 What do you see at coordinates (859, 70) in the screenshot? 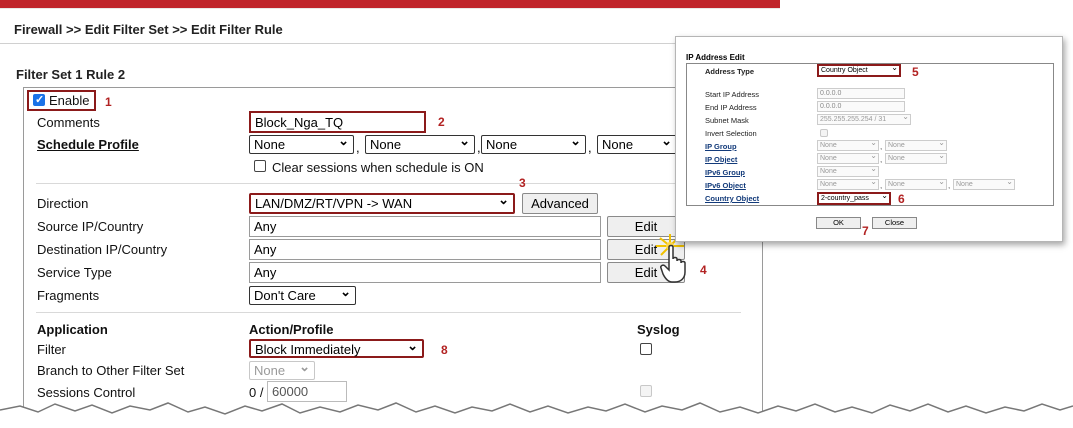
I see `address-type-select: Country Object` at bounding box center [859, 70].